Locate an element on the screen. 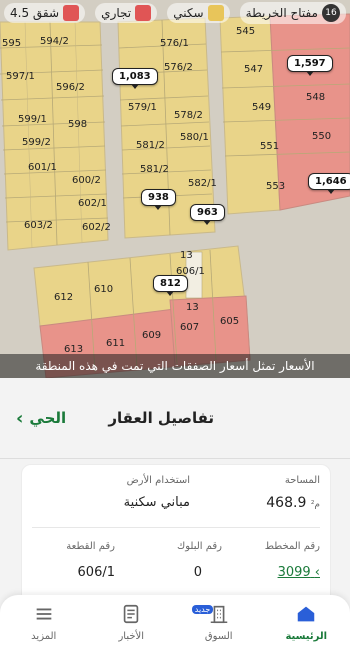 This screenshot has width=350, height=669. home-icon is located at coordinates (306, 614).